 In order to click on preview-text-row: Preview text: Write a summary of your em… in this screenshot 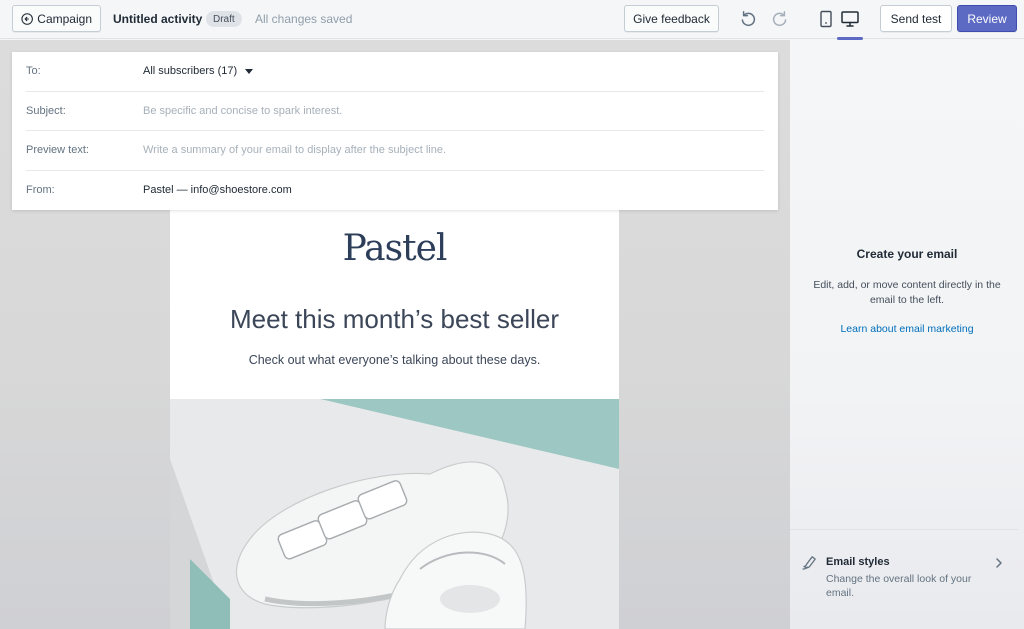, I will do `click(395, 151)`.